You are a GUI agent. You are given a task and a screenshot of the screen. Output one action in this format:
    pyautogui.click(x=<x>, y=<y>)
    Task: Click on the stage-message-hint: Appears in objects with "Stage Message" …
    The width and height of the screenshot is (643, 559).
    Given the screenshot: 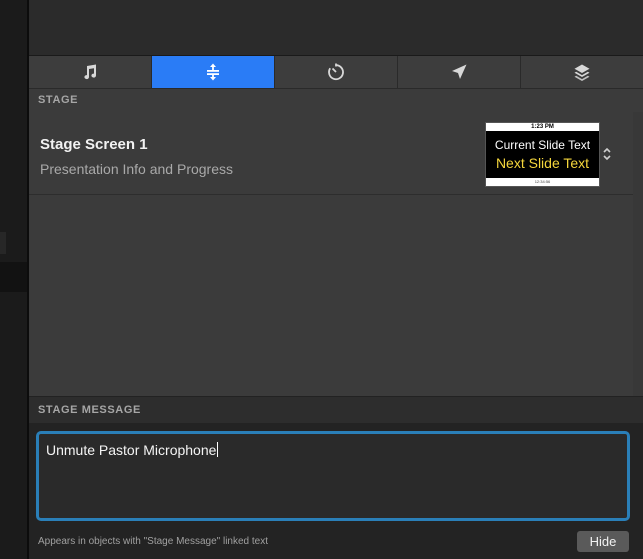 What is the action you would take?
    pyautogui.click(x=153, y=541)
    